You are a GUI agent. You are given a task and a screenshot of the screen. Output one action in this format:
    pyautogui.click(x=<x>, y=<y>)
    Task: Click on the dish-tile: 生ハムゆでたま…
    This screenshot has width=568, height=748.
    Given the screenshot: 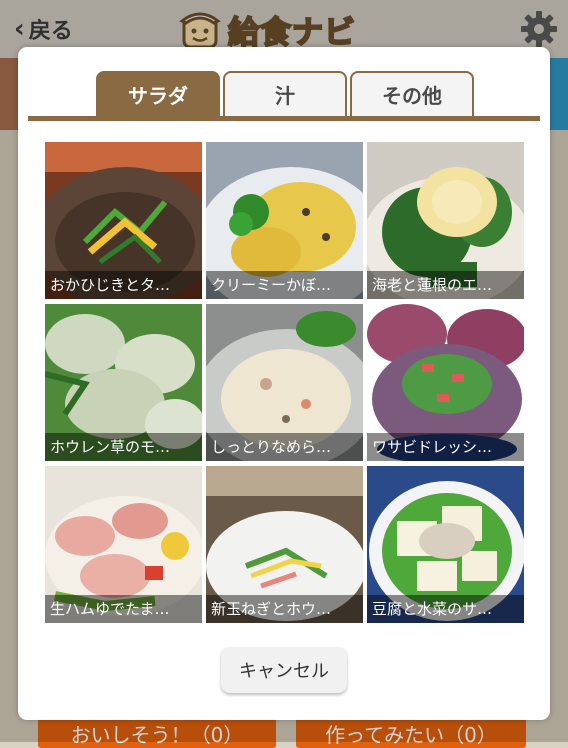 What is the action you would take?
    pyautogui.click(x=123, y=544)
    